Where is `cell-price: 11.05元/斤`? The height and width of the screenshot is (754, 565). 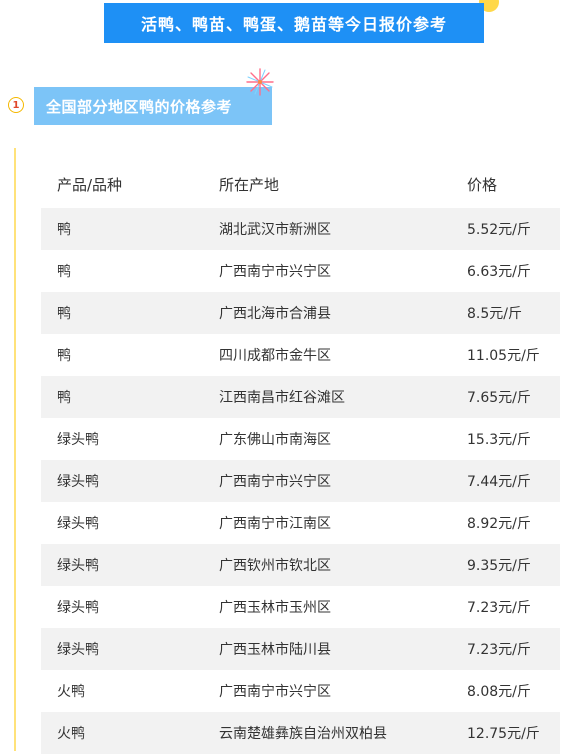
cell-price: 11.05元/斤 is located at coordinates (503, 356).